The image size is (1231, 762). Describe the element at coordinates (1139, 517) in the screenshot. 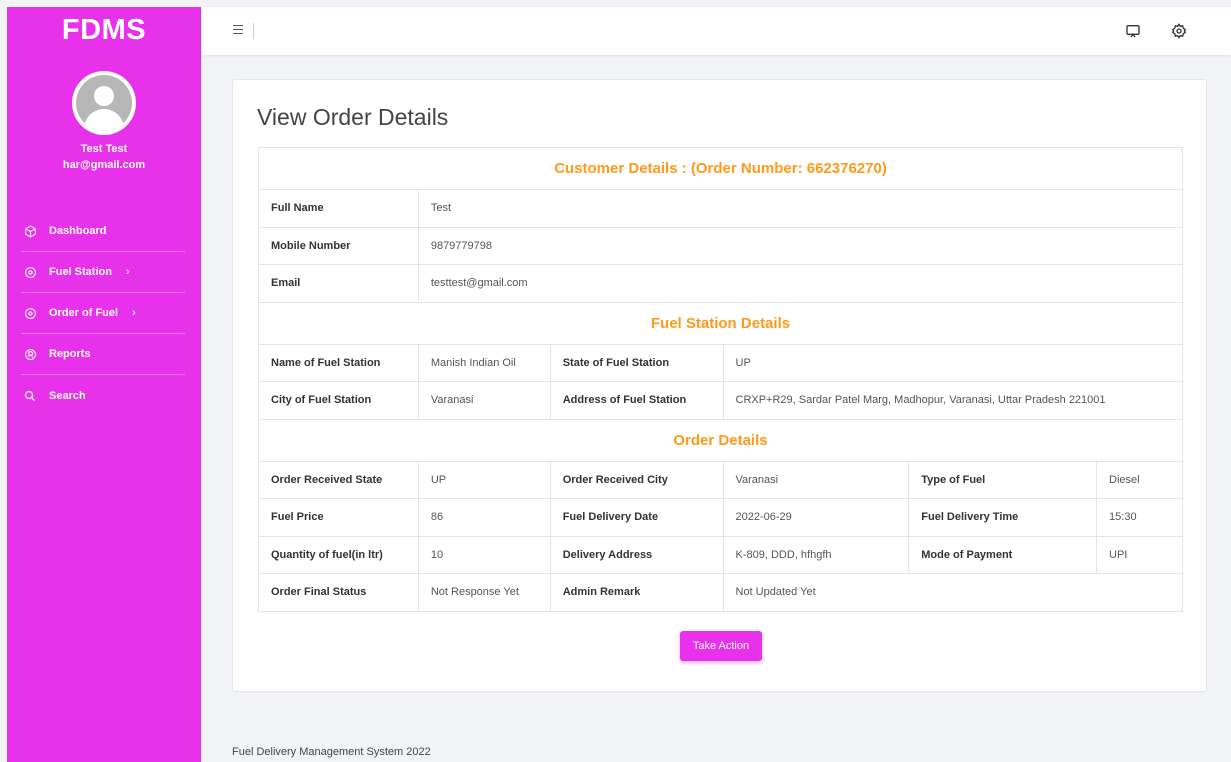

I see `delivery-time-value: 15:30` at that location.